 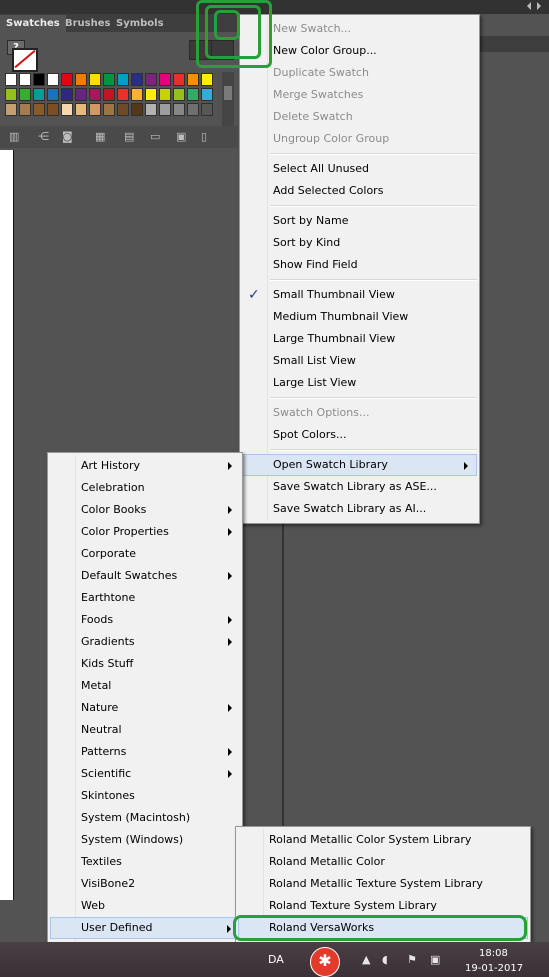 I want to click on library-menu-icon: ▥, so click(x=14, y=136).